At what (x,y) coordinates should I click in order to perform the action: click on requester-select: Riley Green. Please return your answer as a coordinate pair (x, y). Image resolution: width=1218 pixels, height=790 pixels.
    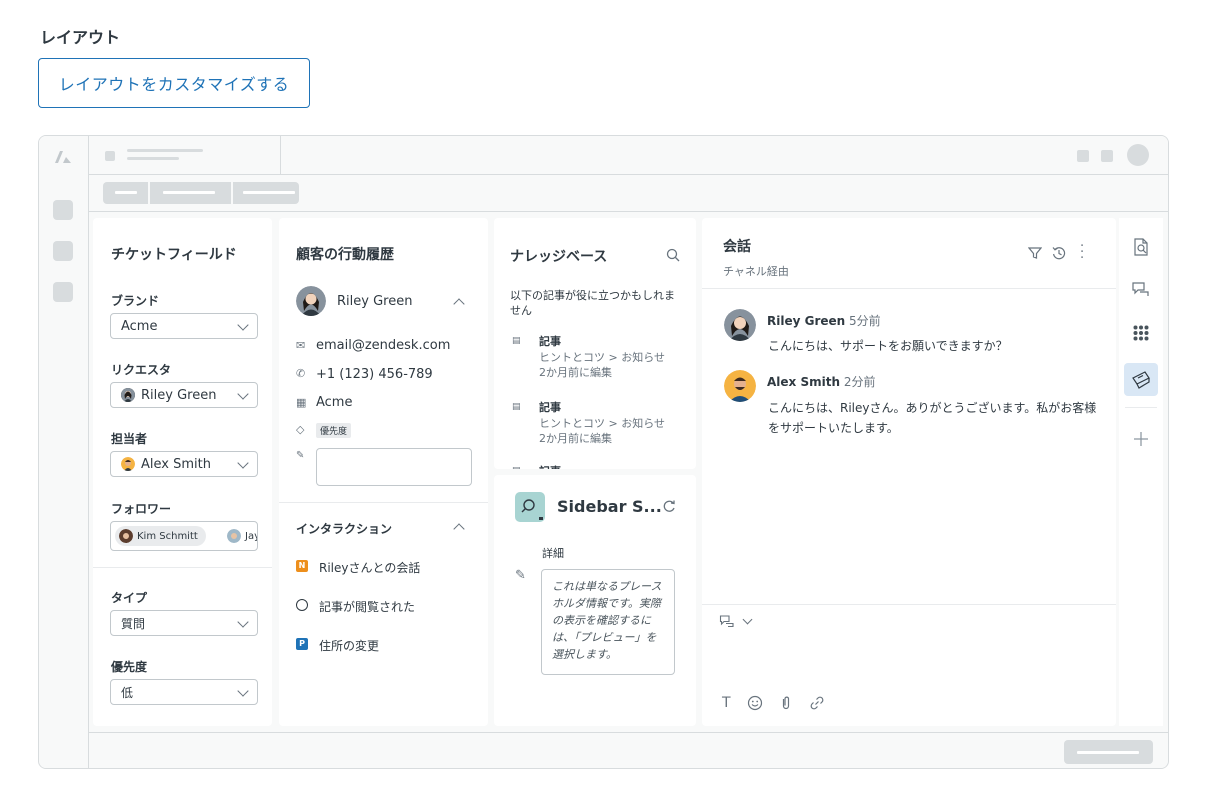
    Looking at the image, I should click on (184, 395).